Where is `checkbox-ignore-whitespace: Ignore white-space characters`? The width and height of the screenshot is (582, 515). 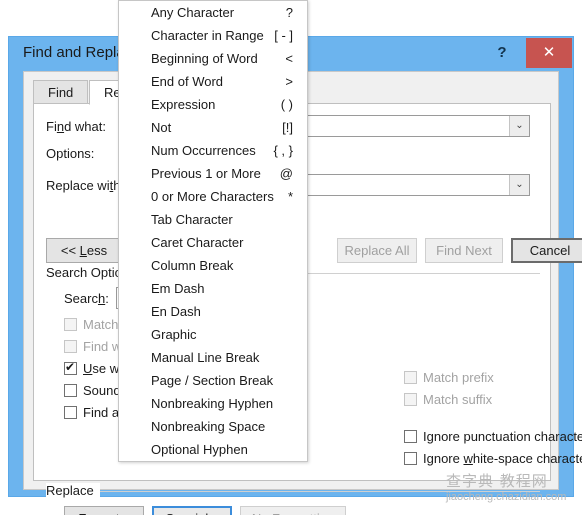 checkbox-ignore-whitespace: Ignore white-space characters is located at coordinates (493, 458).